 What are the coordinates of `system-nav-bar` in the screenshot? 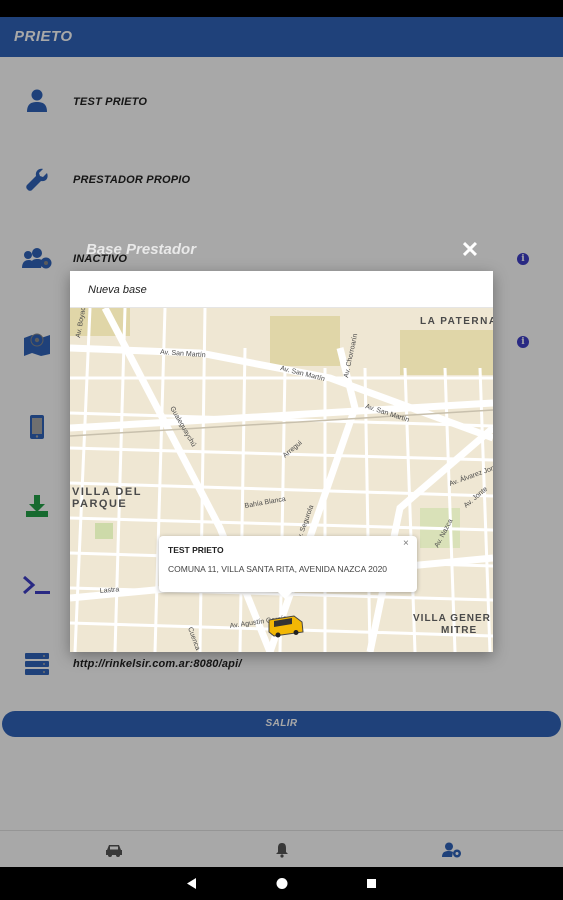 It's located at (281, 883).